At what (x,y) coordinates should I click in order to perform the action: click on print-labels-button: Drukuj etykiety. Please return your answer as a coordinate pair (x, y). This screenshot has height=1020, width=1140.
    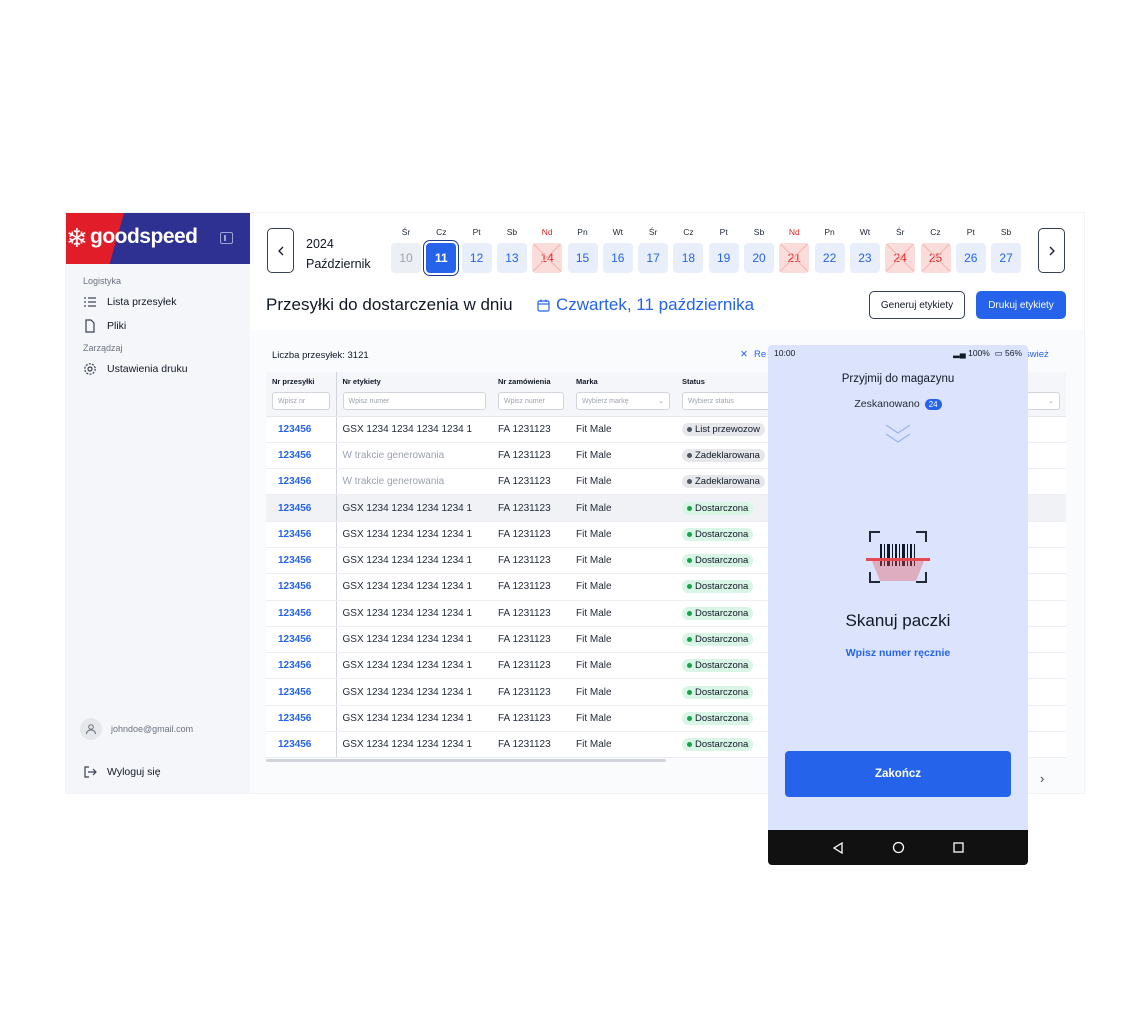
    Looking at the image, I should click on (1021, 305).